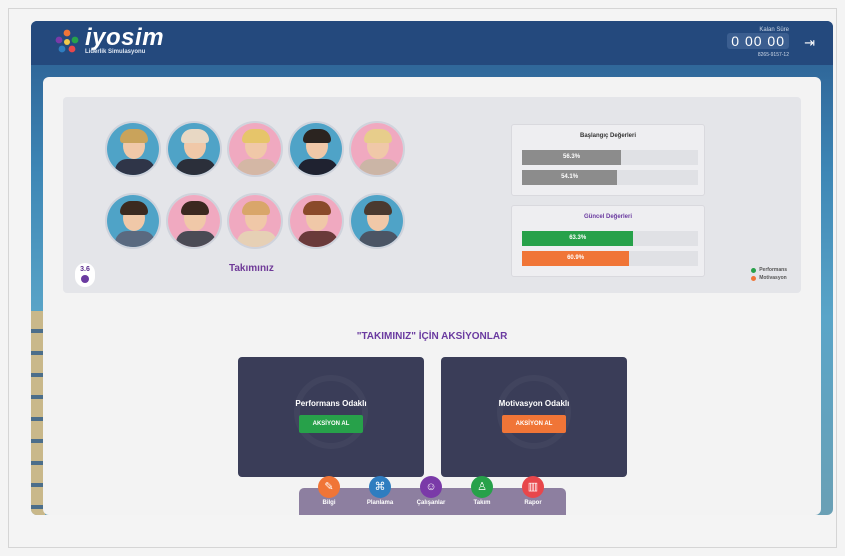 This screenshot has width=845, height=556. I want to click on nodes-icon: ⌘, so click(380, 487).